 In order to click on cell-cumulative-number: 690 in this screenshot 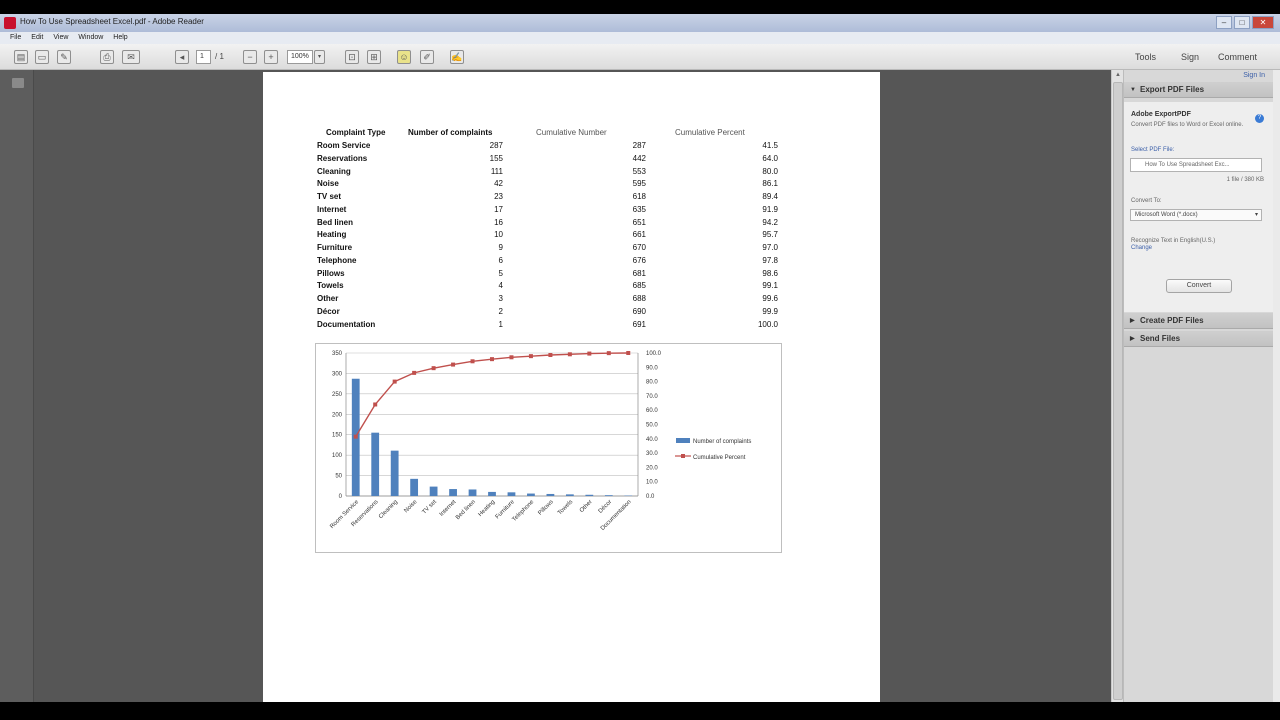, I will do `click(639, 311)`.